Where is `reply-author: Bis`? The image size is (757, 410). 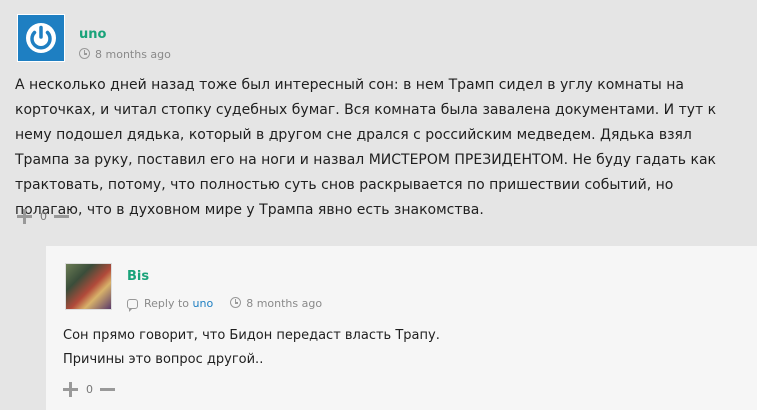
reply-author: Bis is located at coordinates (138, 276).